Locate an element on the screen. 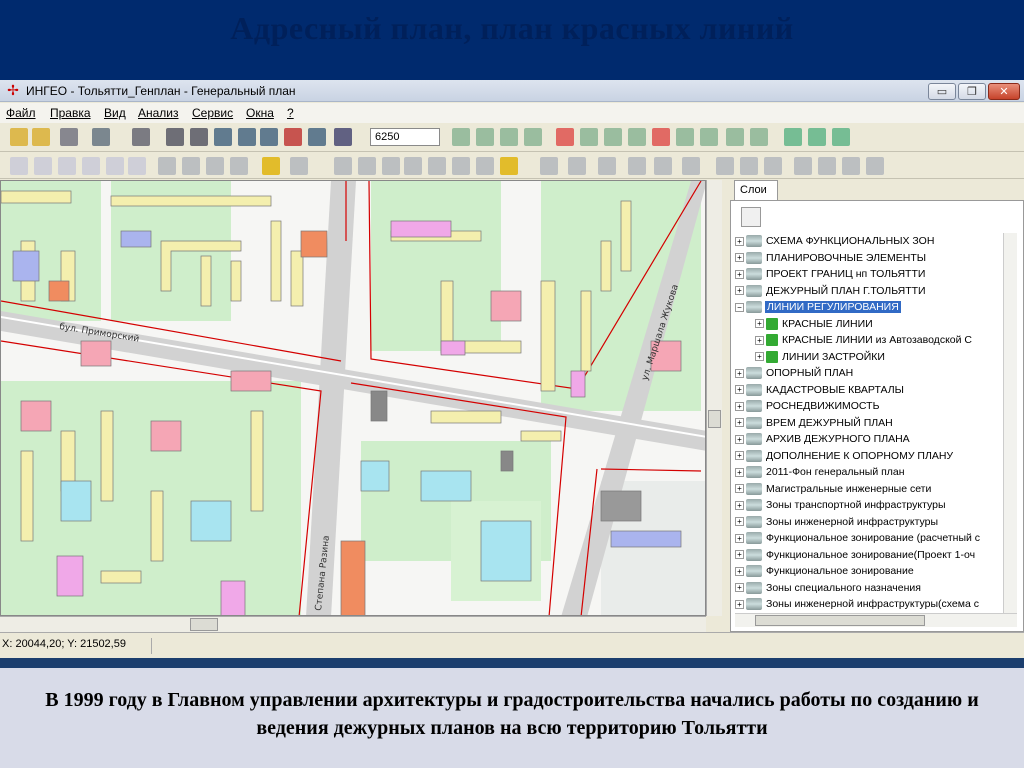 Image resolution: width=1024 pixels, height=768 pixels. layer-item: + Функциональное зонирование (расчетный с is located at coordinates (868, 538).